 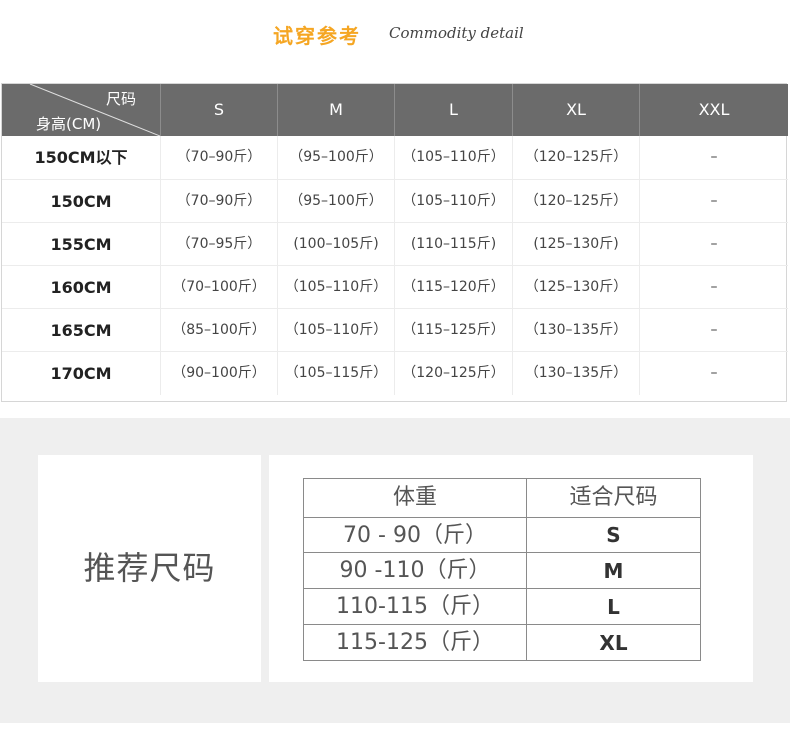 What do you see at coordinates (218, 373) in the screenshot?
I see `weight-range-cell: （90–100斤）` at bounding box center [218, 373].